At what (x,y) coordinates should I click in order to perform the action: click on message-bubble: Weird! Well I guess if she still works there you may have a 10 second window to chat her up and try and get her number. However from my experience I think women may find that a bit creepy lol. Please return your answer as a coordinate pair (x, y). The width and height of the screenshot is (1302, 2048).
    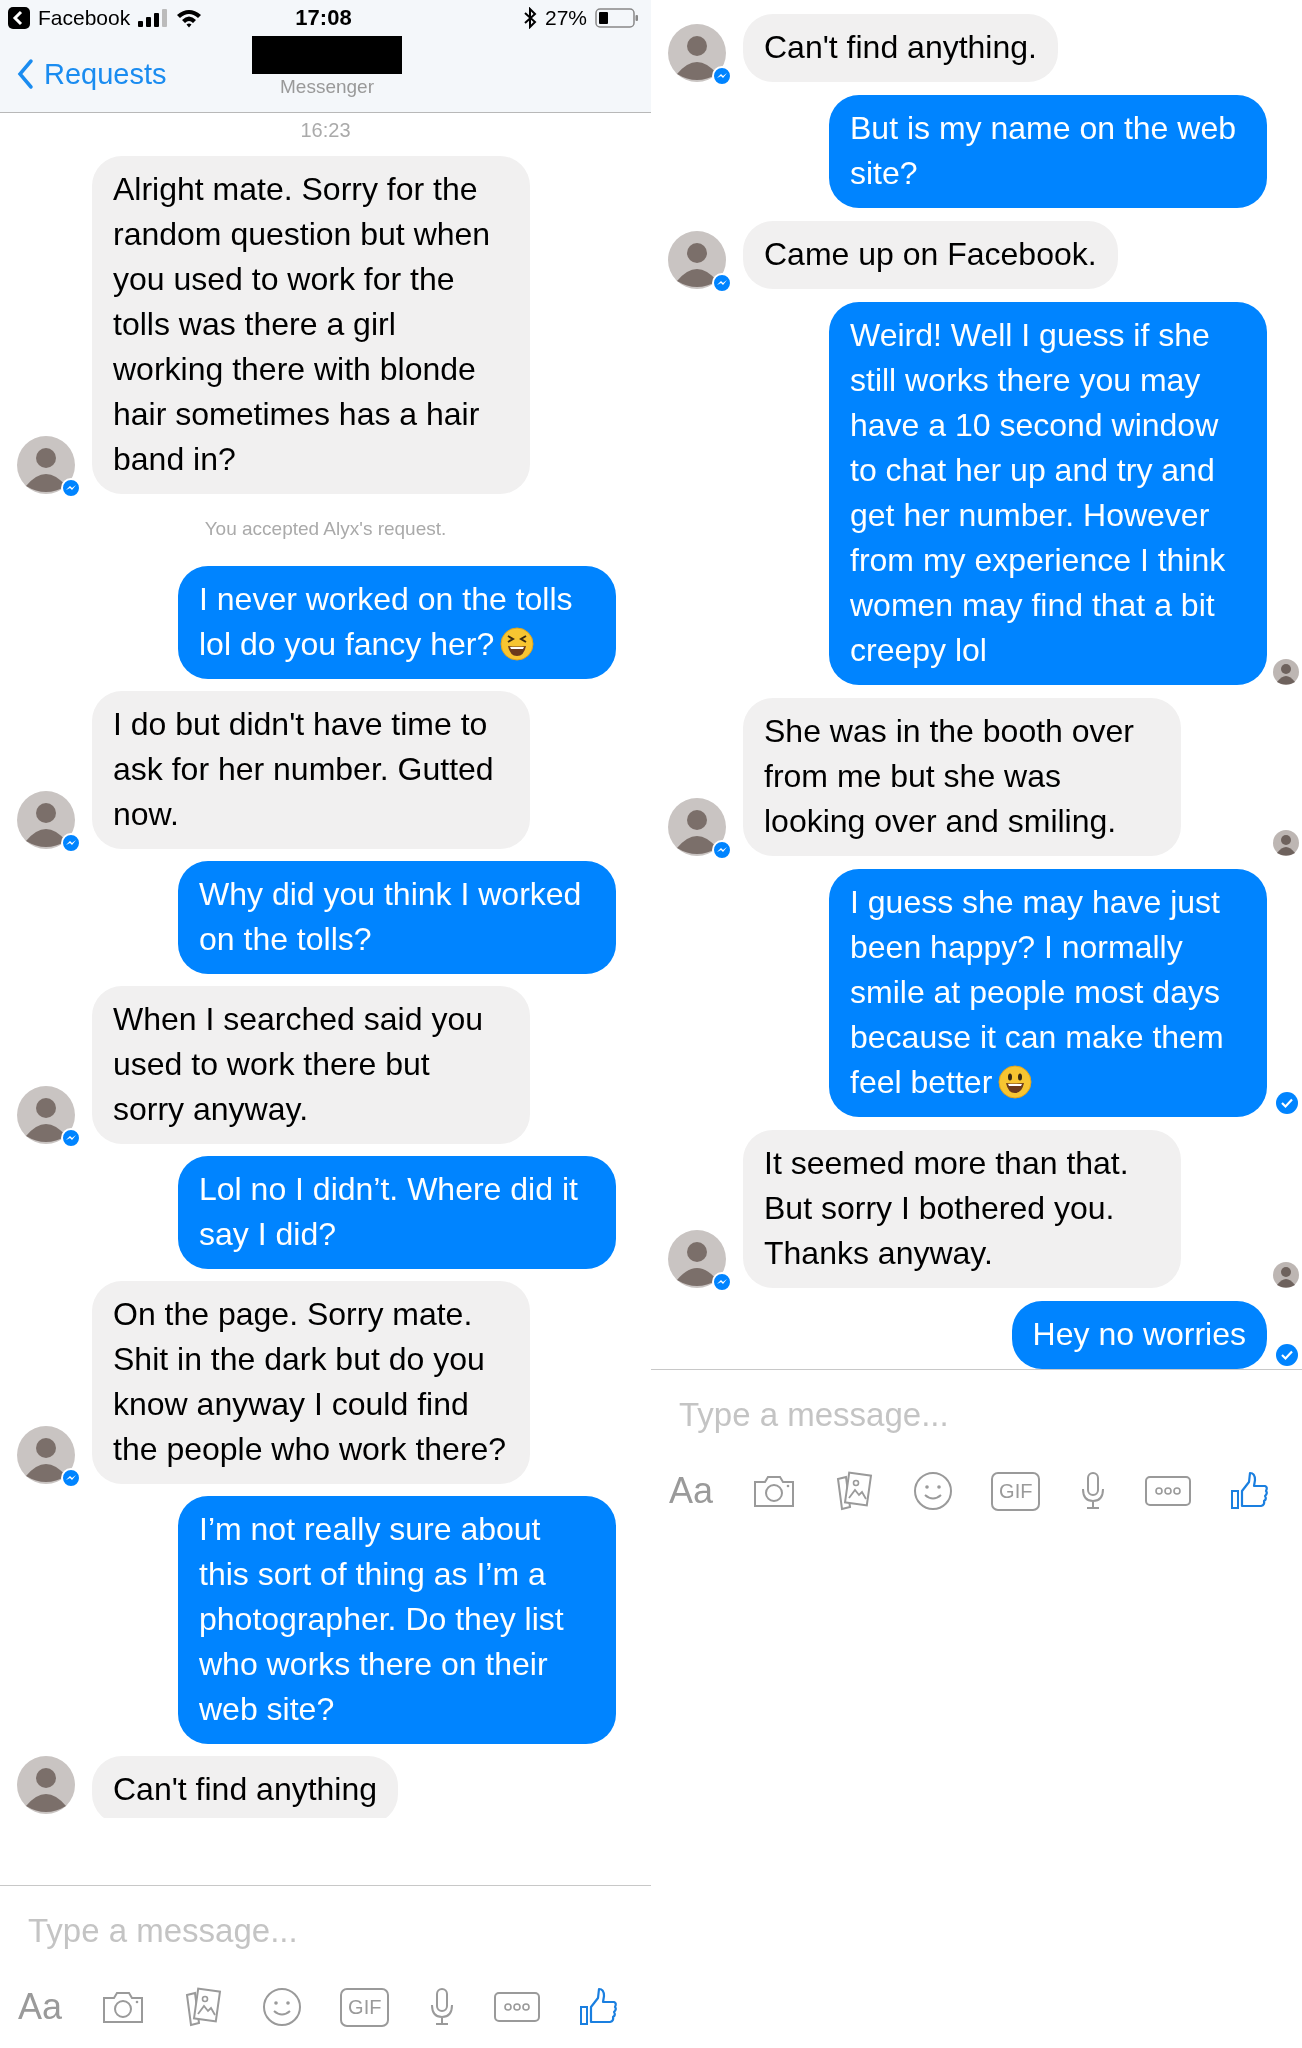
    Looking at the image, I should click on (1048, 493).